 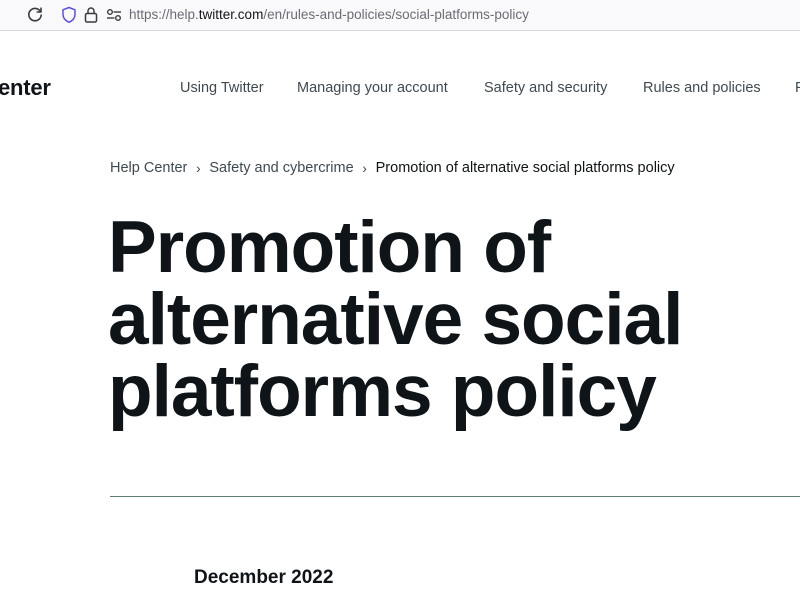 I want to click on nav-using-twitter: Using Twitter, so click(x=222, y=88).